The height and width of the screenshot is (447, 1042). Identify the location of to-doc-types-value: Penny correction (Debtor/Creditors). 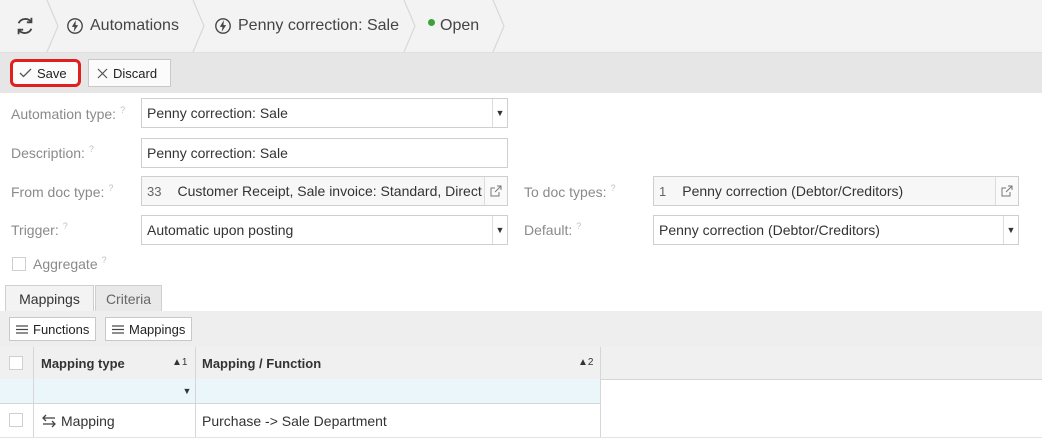
(793, 191).